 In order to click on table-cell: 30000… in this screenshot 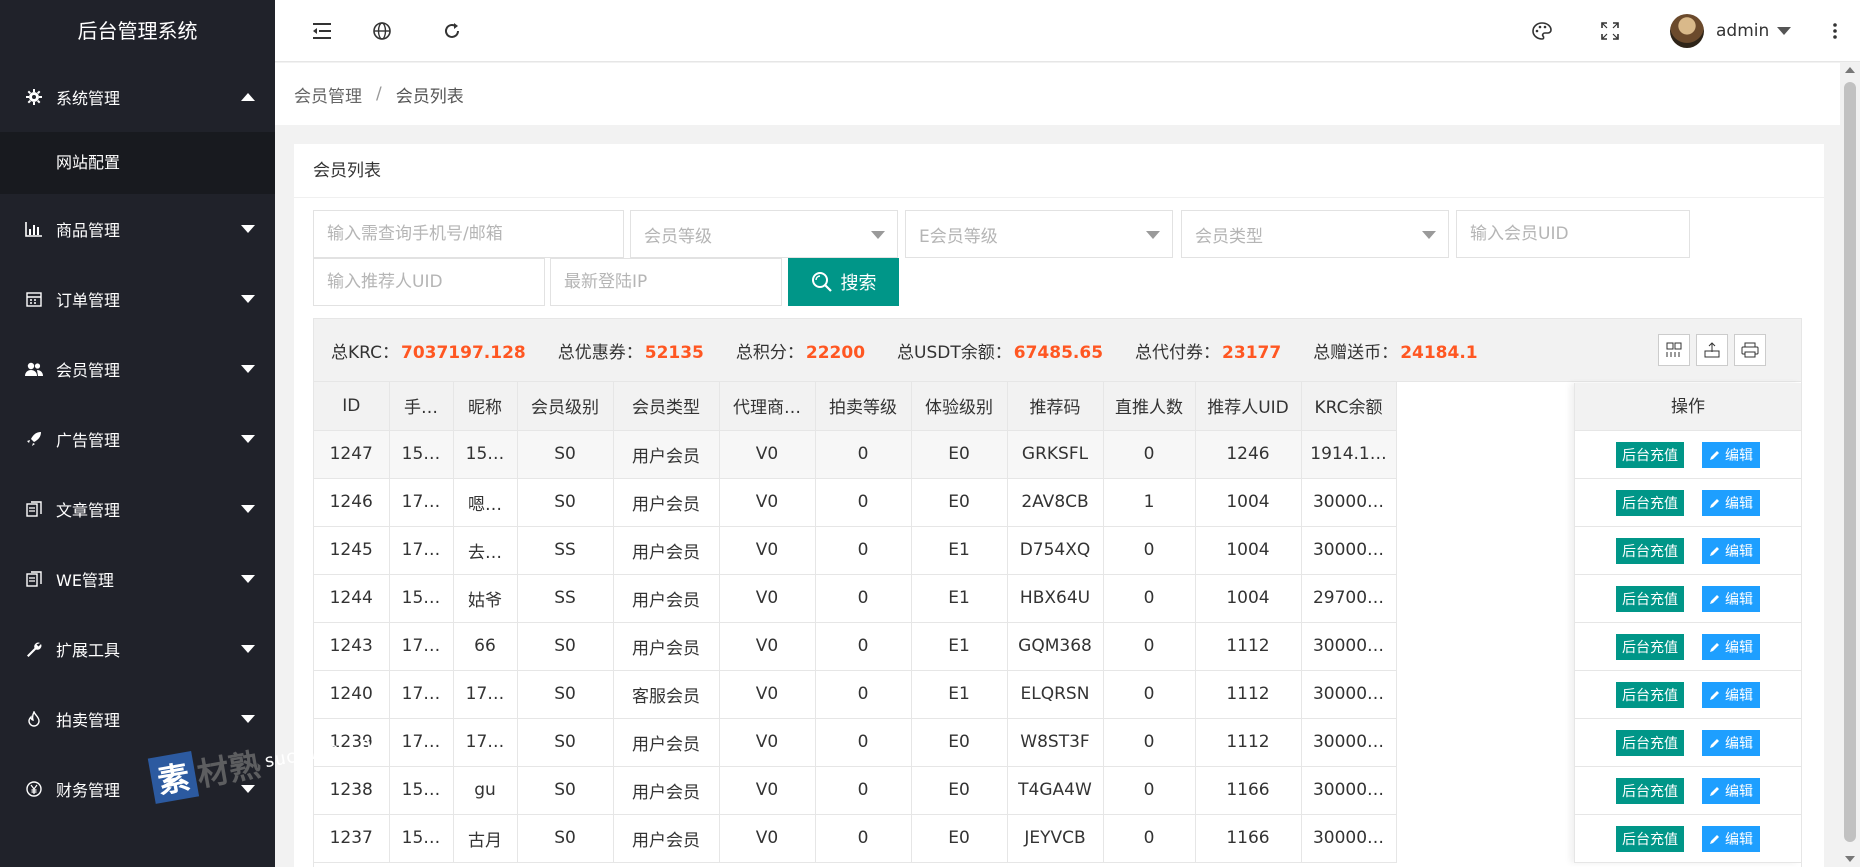, I will do `click(1349, 742)`.